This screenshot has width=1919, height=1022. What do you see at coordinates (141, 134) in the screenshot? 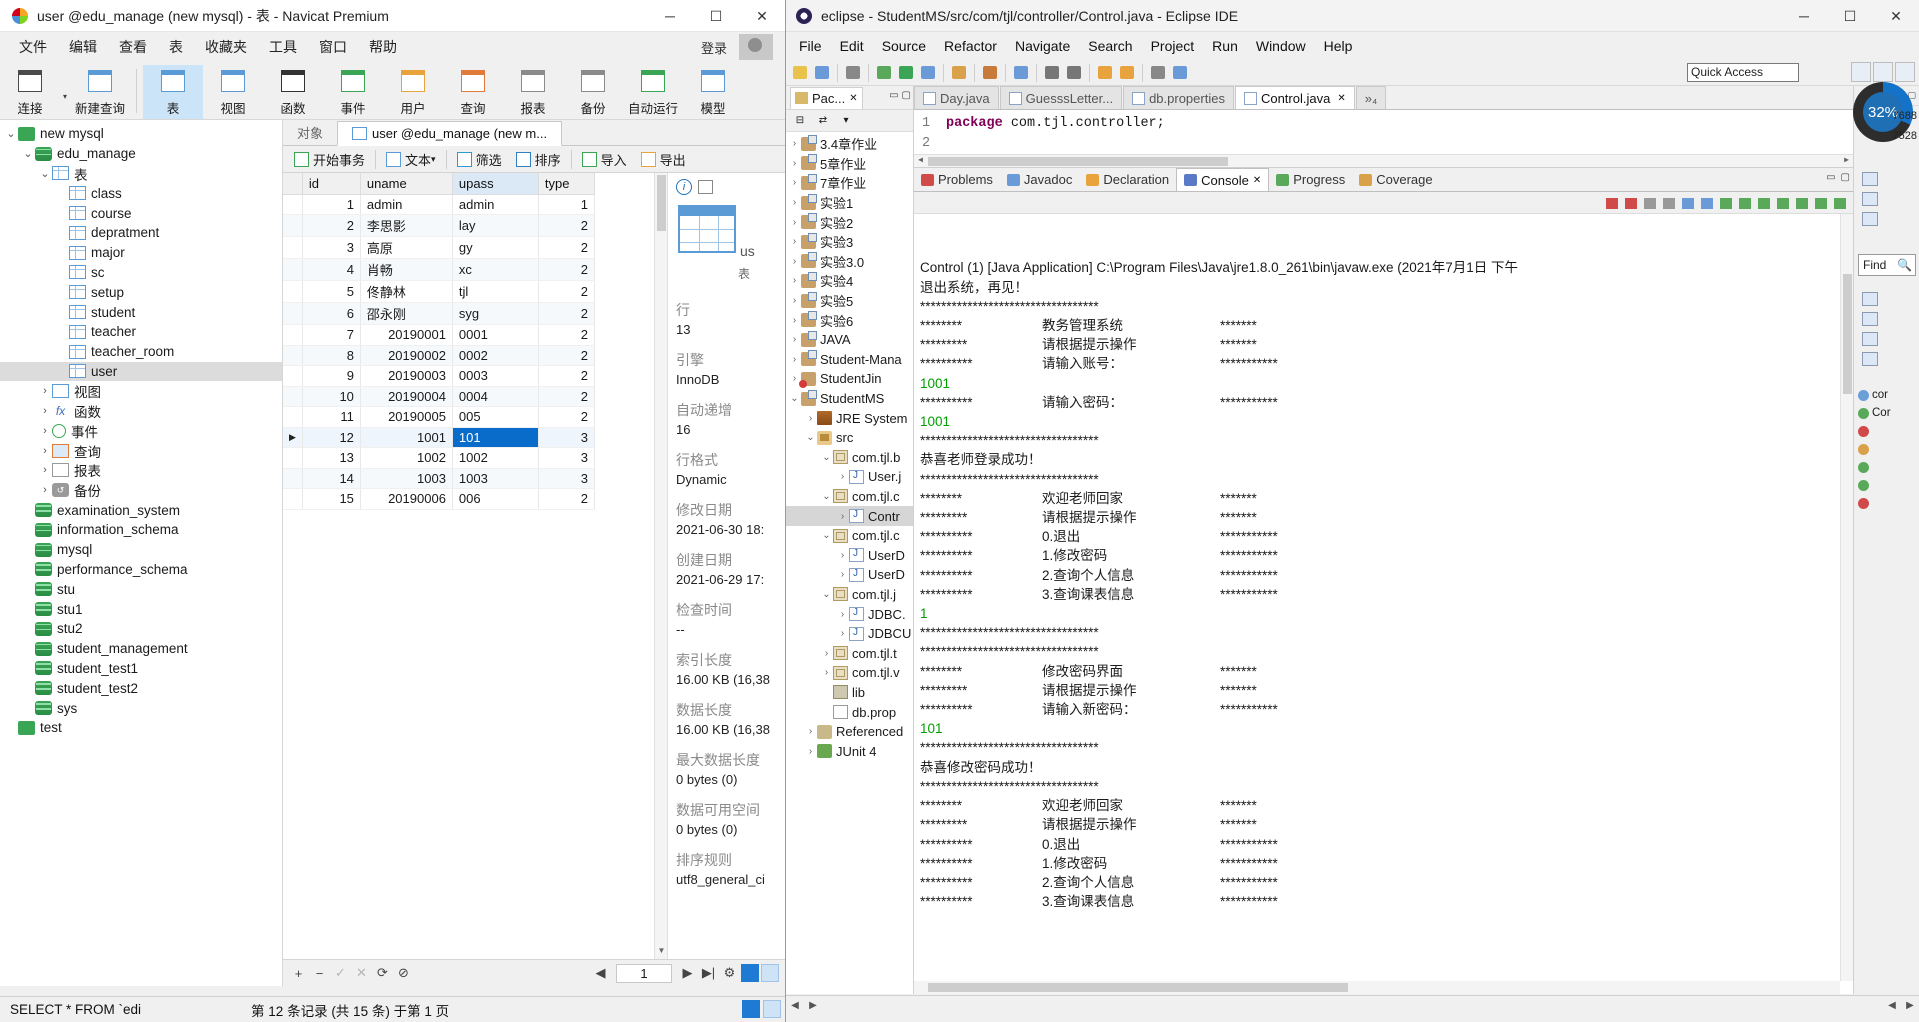
I see `tree-item-newmysql: ⌄ new mysql` at bounding box center [141, 134].